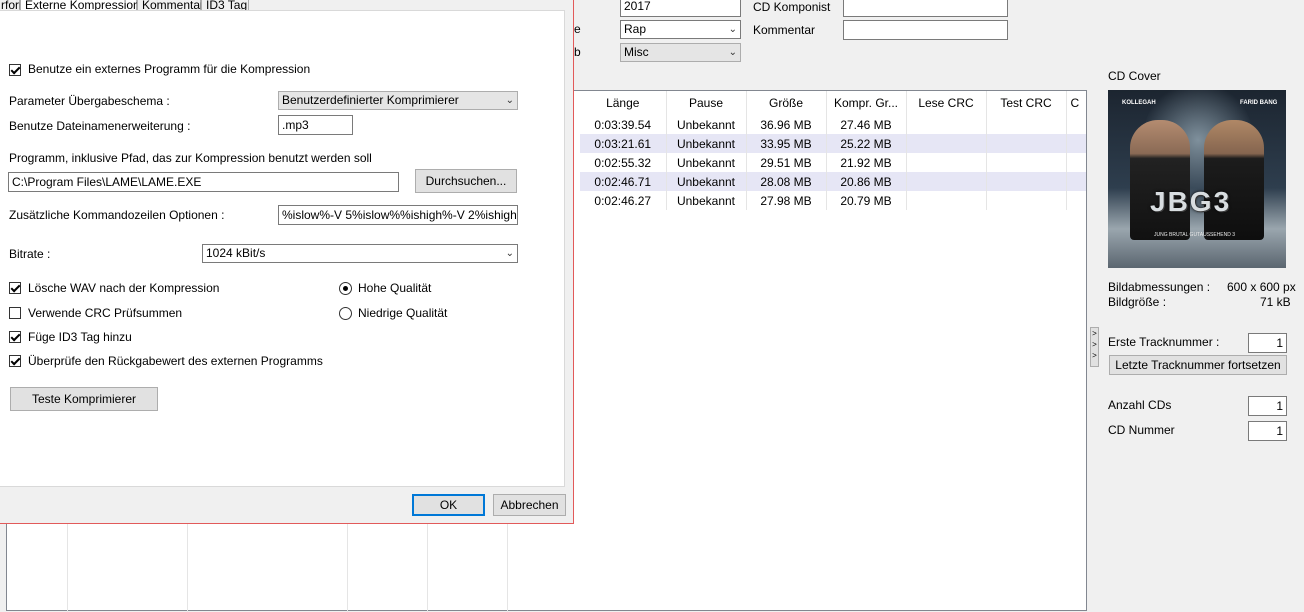  I want to click on param-scheme-label: Parameter Übergabeschema :, so click(89, 101).